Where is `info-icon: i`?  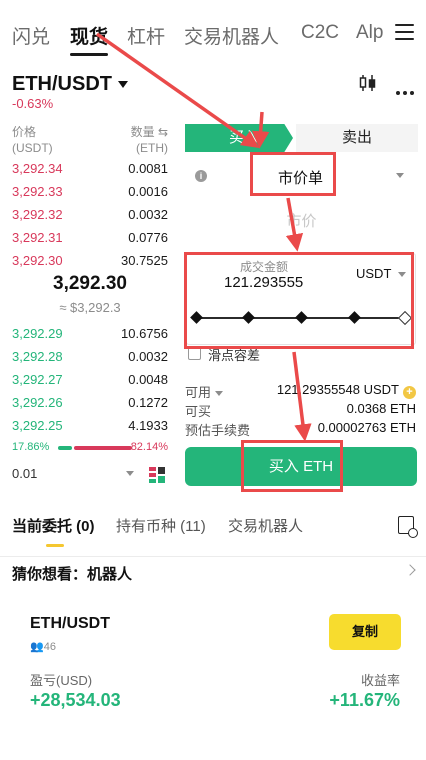
info-icon: i is located at coordinates (201, 176).